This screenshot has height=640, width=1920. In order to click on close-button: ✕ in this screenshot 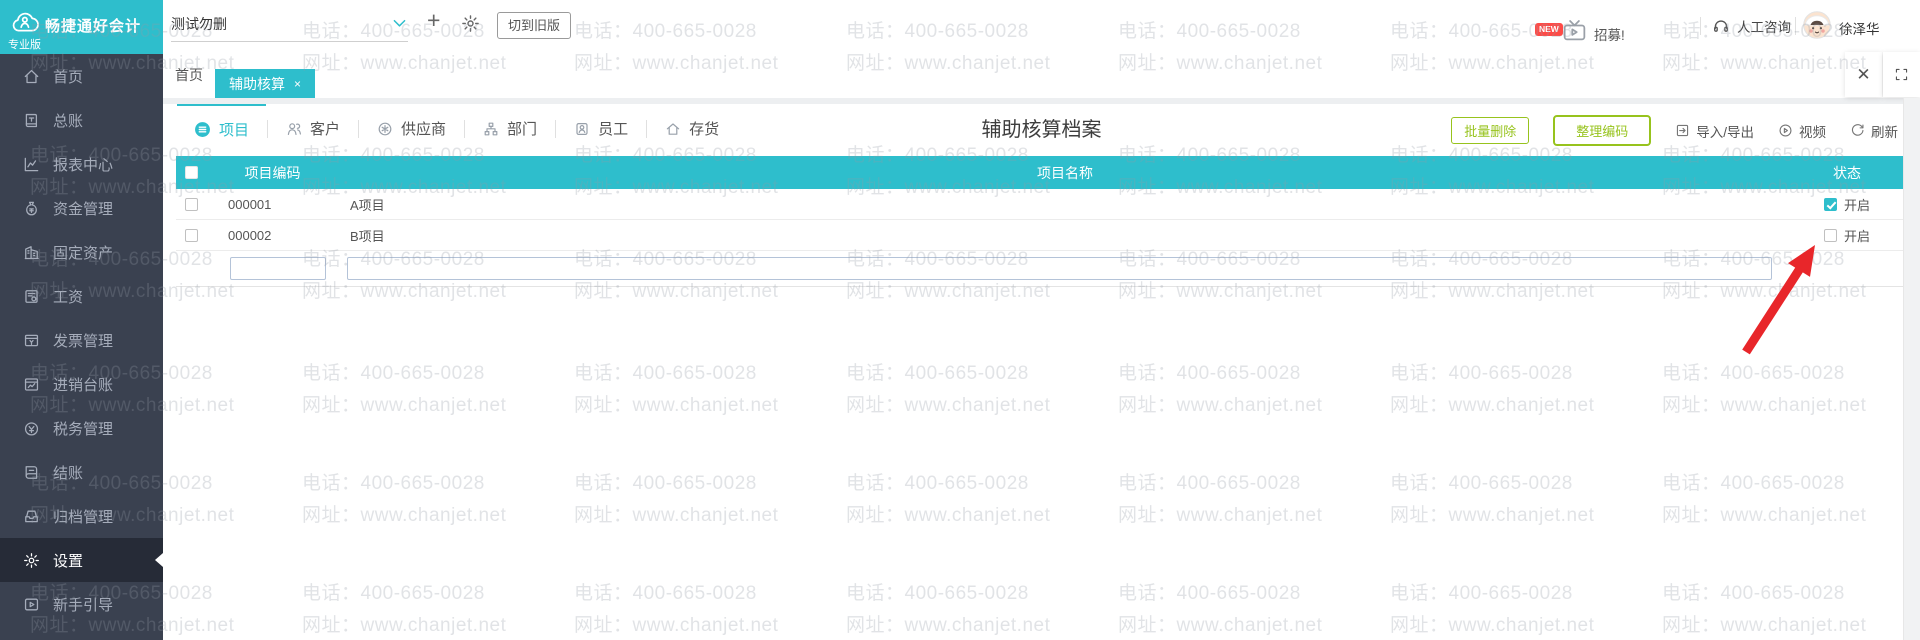, I will do `click(1863, 74)`.